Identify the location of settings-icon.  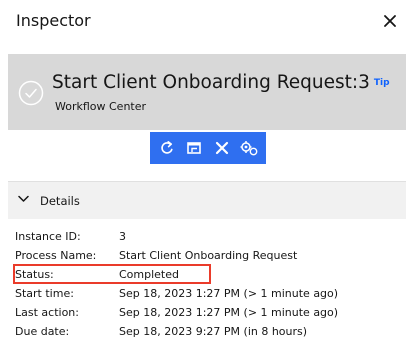
(249, 148).